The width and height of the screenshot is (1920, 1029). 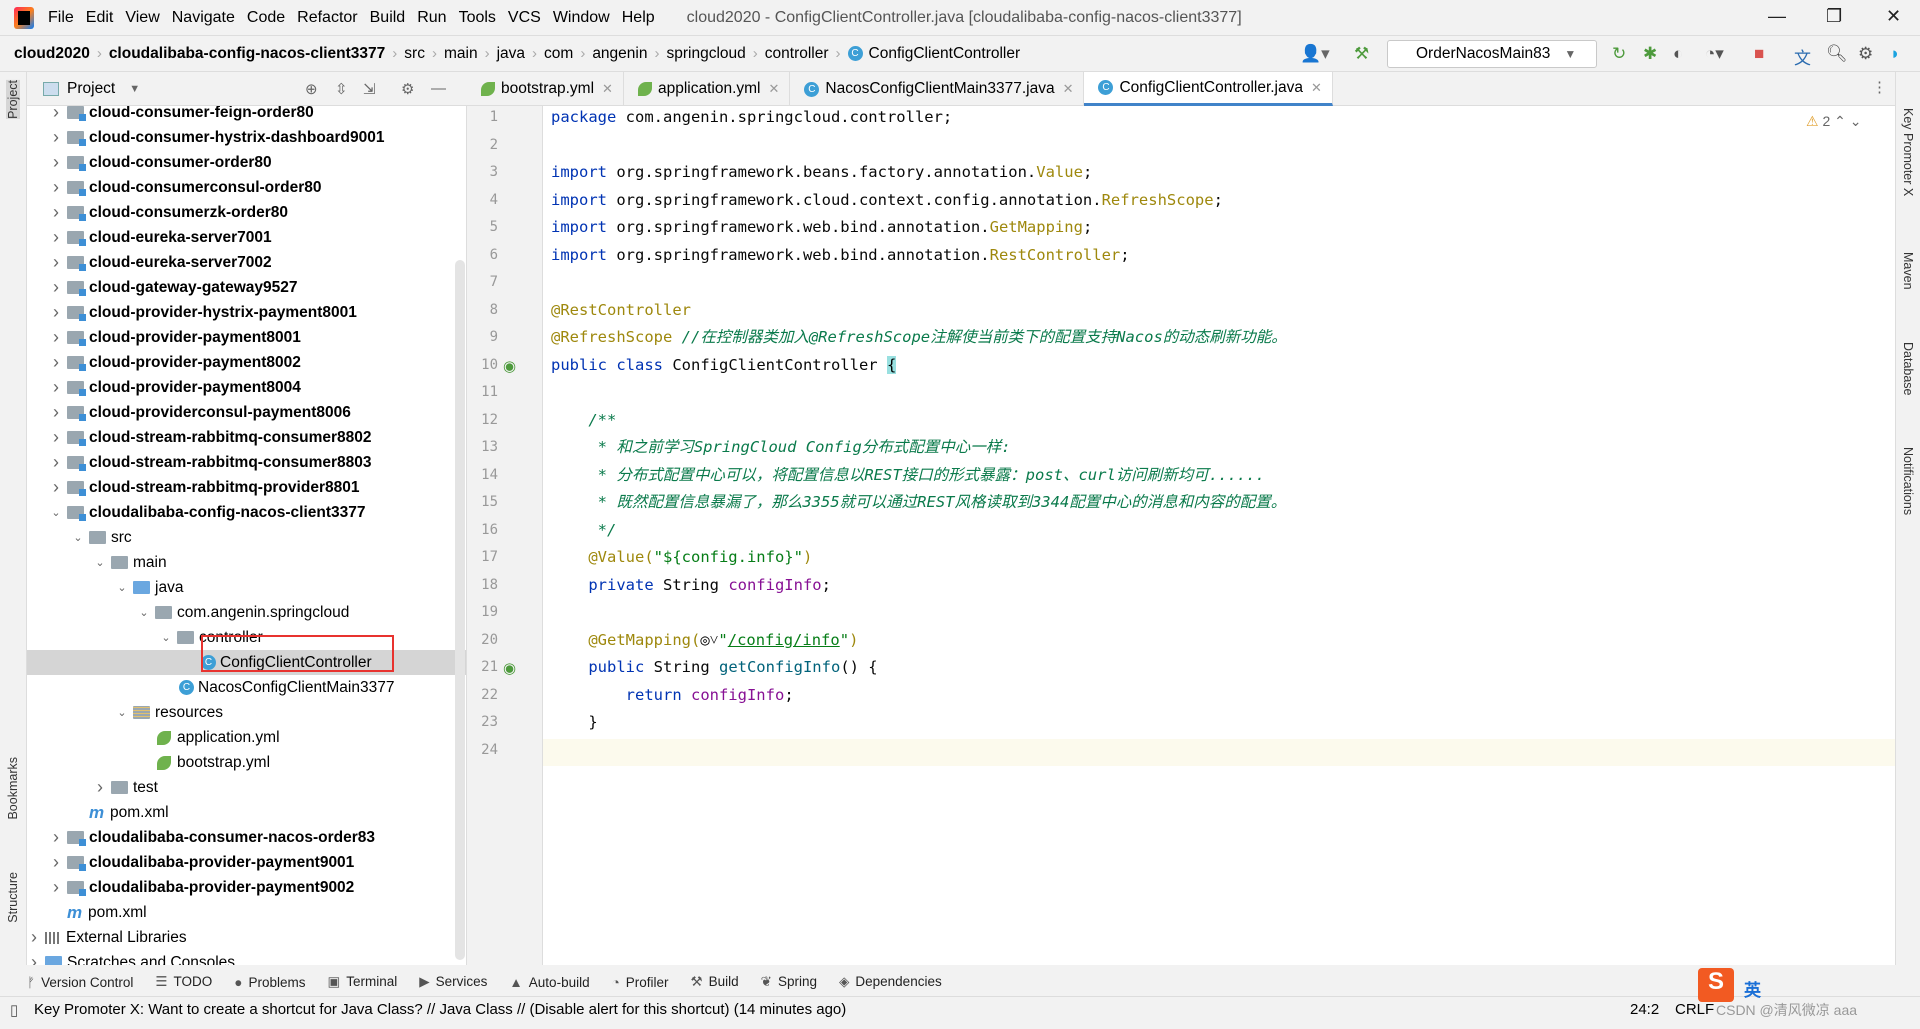 I want to click on breadcrumb-item: angenin, so click(x=619, y=54).